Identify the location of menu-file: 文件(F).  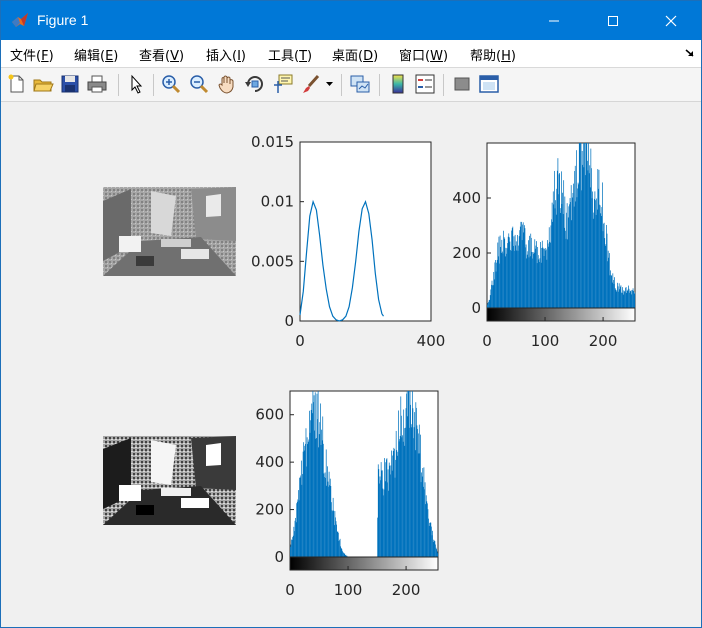
(32, 54).